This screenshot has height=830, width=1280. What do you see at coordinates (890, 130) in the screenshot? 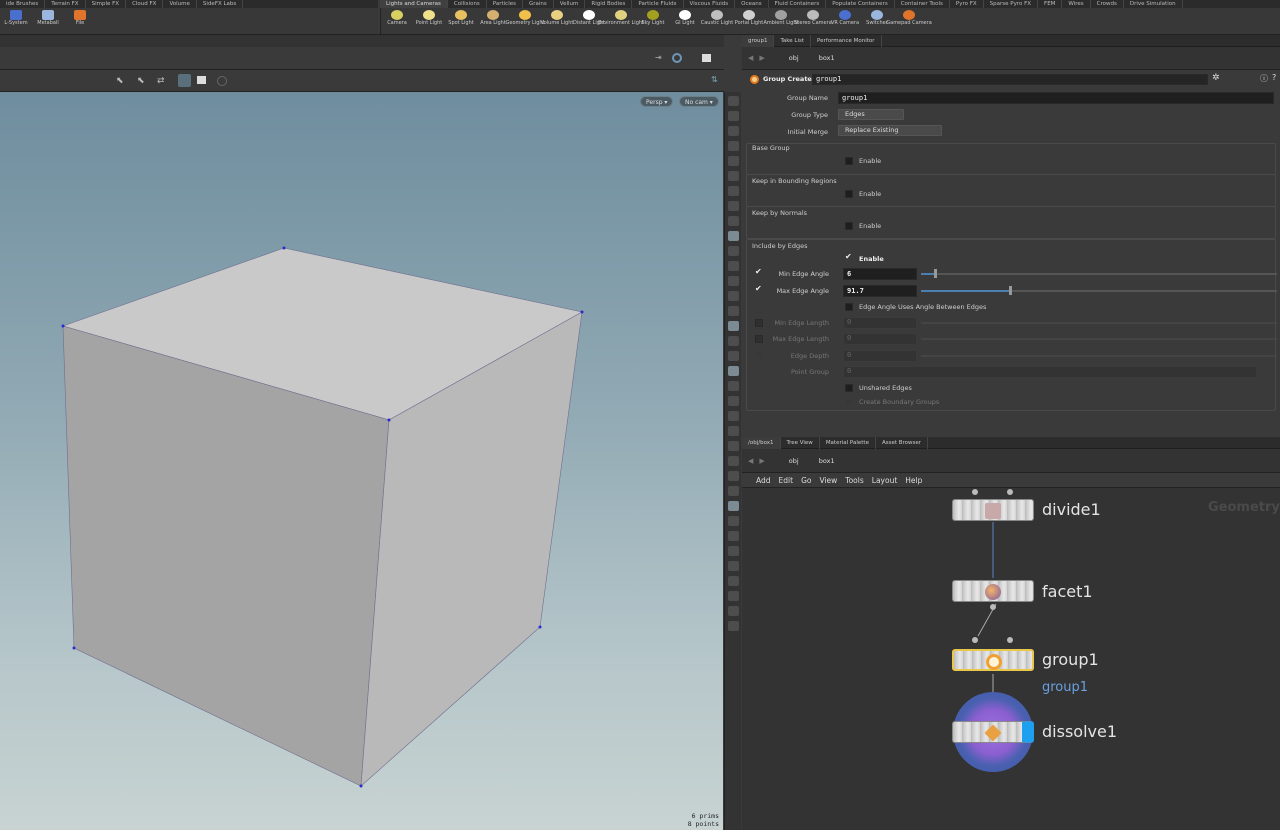
I see `initial-merge-menu: Replace Existing` at bounding box center [890, 130].